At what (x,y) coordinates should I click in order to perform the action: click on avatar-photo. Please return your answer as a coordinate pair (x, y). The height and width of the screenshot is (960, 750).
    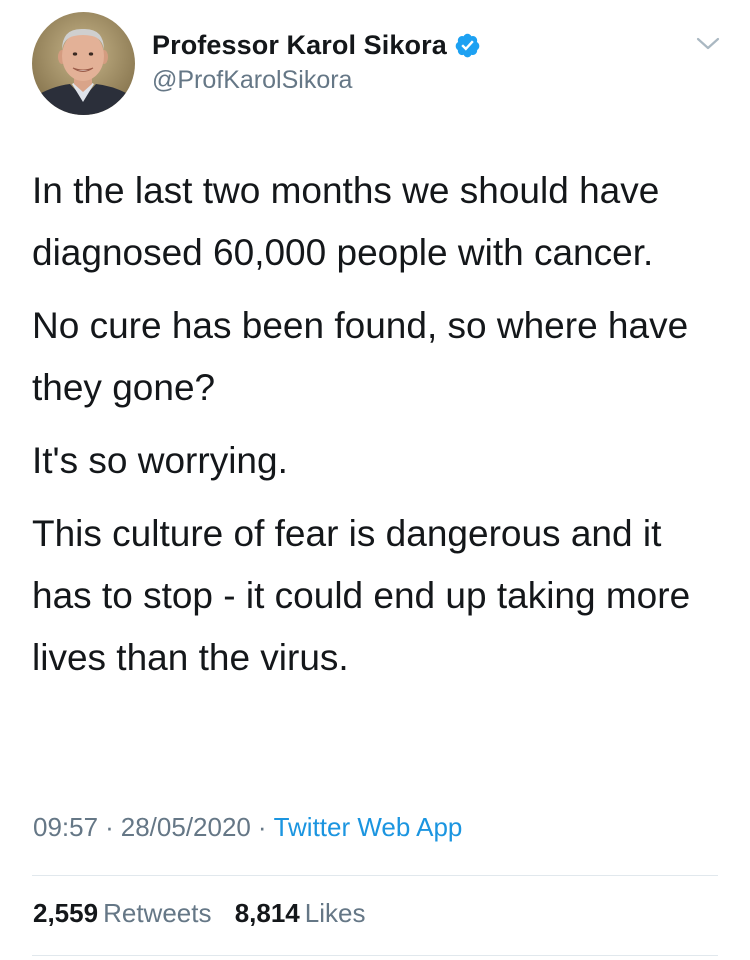
    Looking at the image, I should click on (83, 63).